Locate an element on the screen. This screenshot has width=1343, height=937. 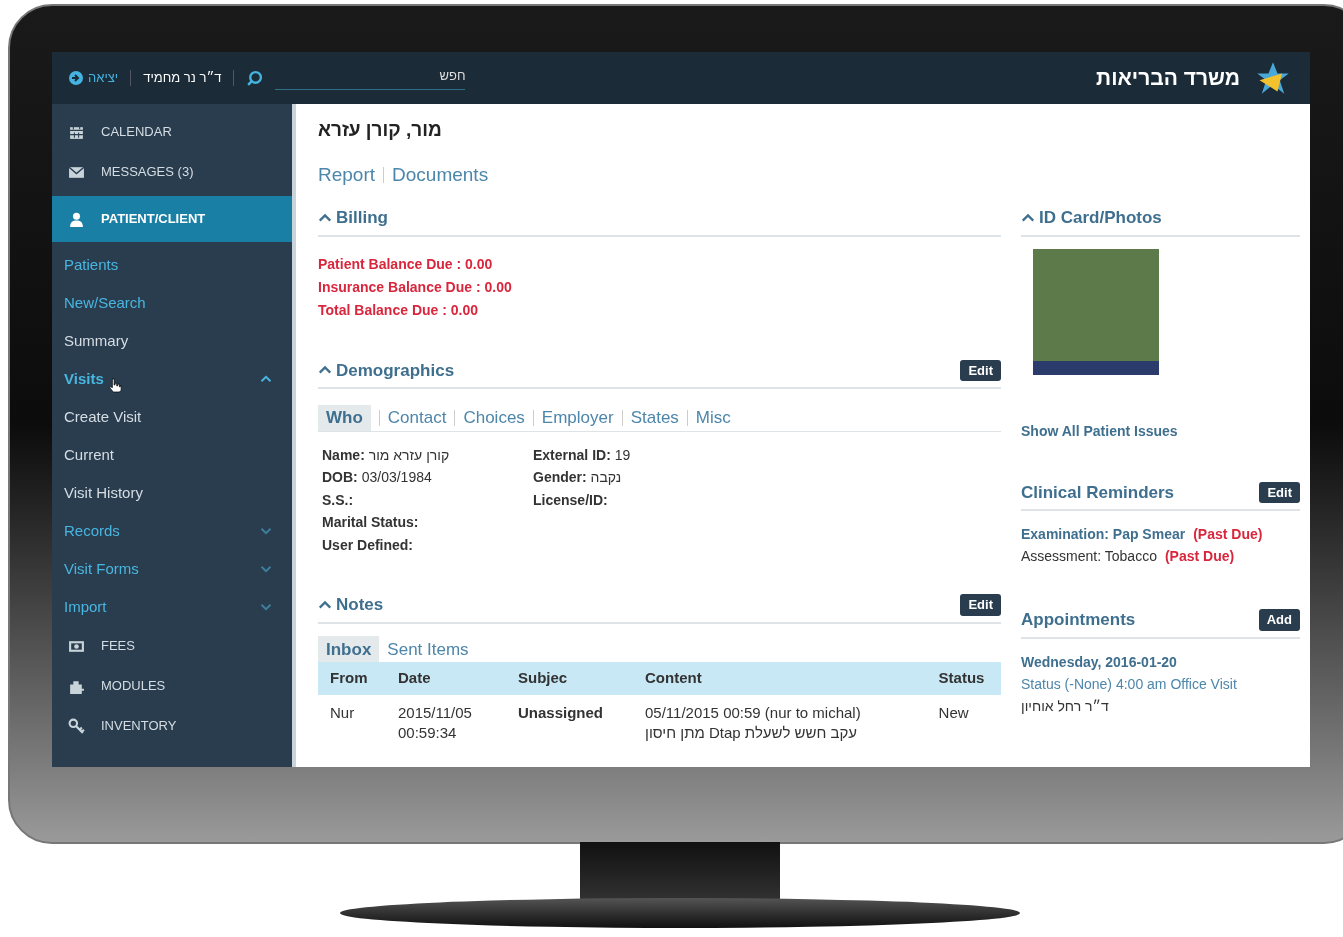
tab: Misc is located at coordinates (713, 418).